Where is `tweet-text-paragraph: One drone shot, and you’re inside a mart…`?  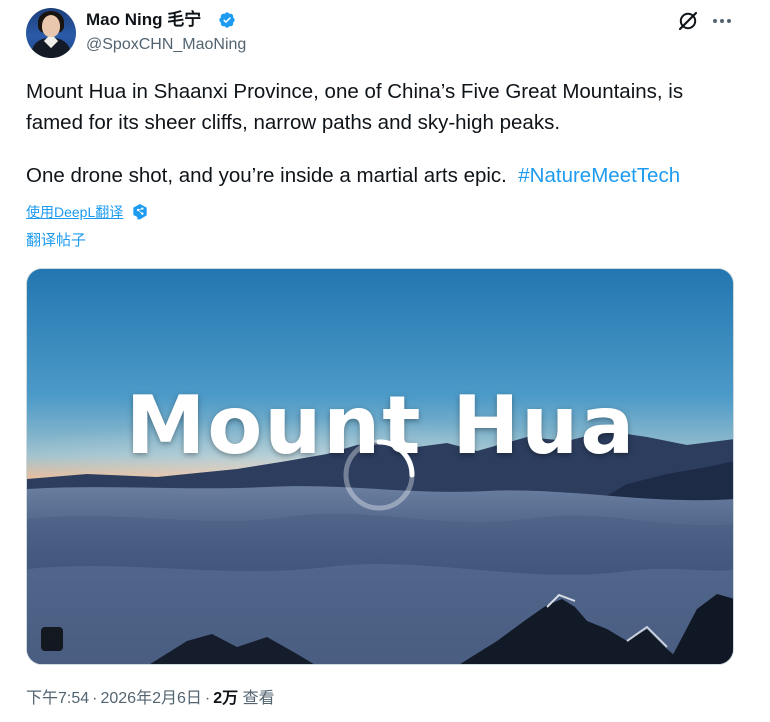 tweet-text-paragraph: One drone shot, and you’re inside a mart… is located at coordinates (386, 175).